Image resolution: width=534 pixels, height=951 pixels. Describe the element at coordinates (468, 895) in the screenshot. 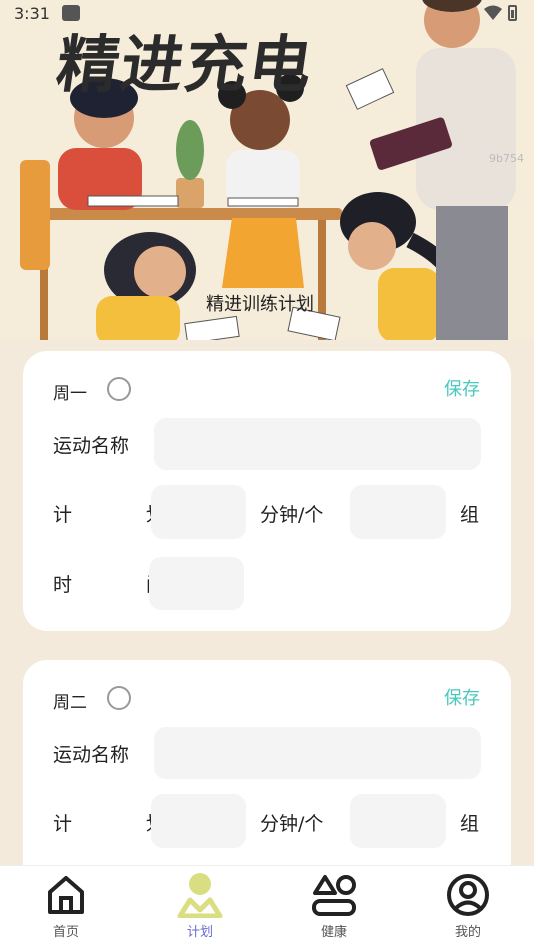

I see `profile-icon` at that location.